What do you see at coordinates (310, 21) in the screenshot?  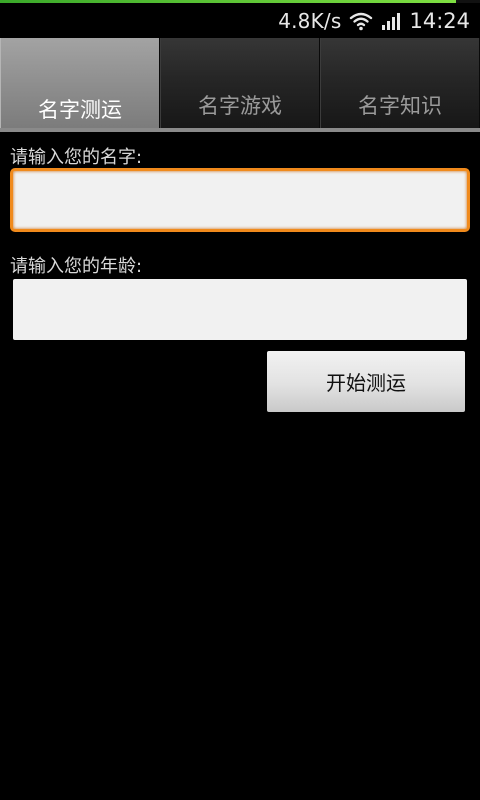 I see `network-speed: 4.8K/s` at bounding box center [310, 21].